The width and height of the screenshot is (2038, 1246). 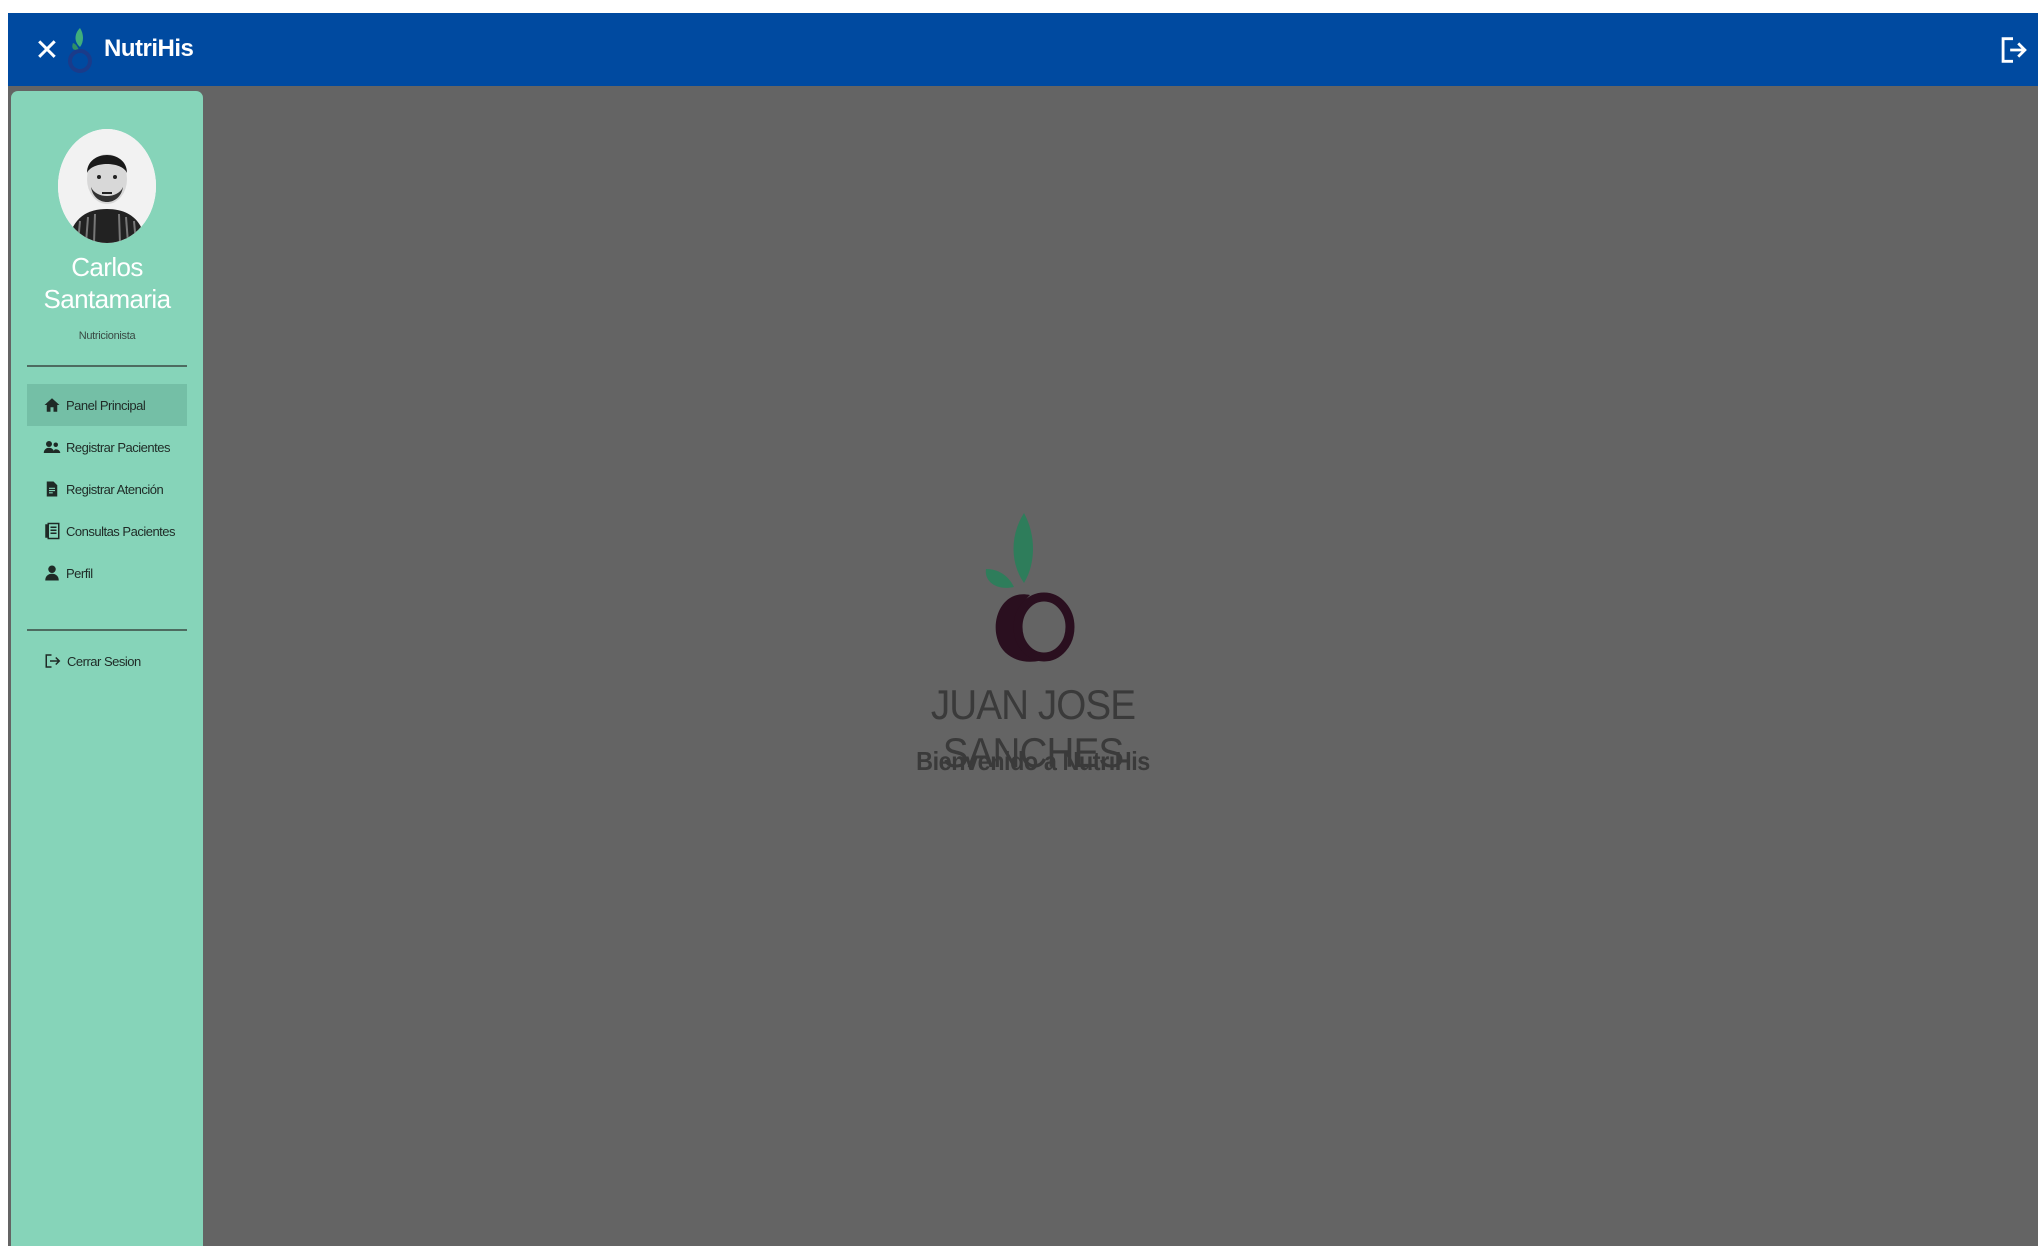 I want to click on sidebar-item-registrar-atencion: Registrar Atención, so click(x=107, y=489).